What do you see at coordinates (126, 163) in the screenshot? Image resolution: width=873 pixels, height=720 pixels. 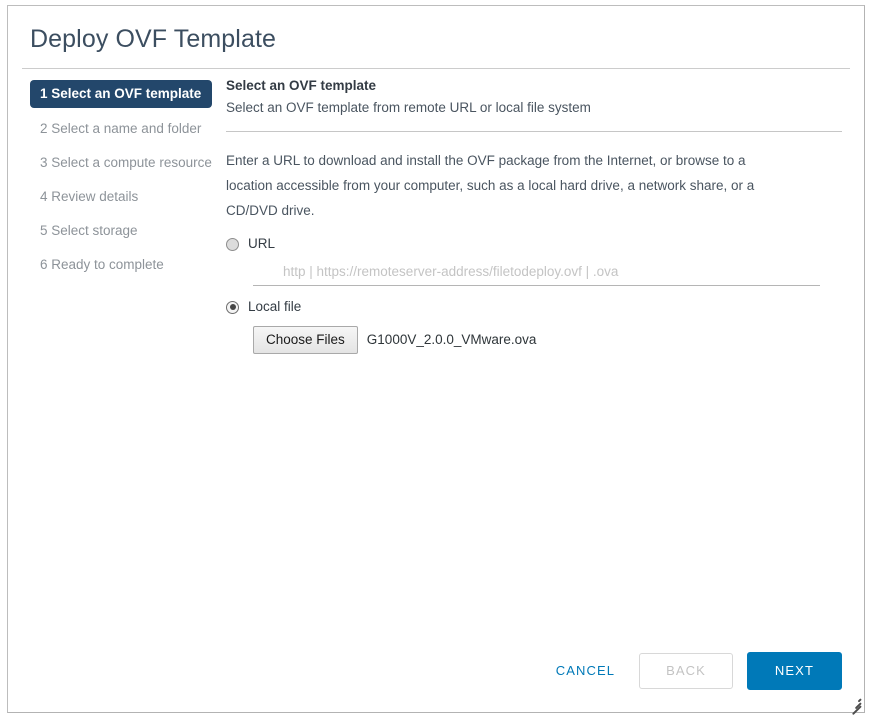 I see `sidebar-item-select-a-compute-resource: 3 Select a compute resource` at bounding box center [126, 163].